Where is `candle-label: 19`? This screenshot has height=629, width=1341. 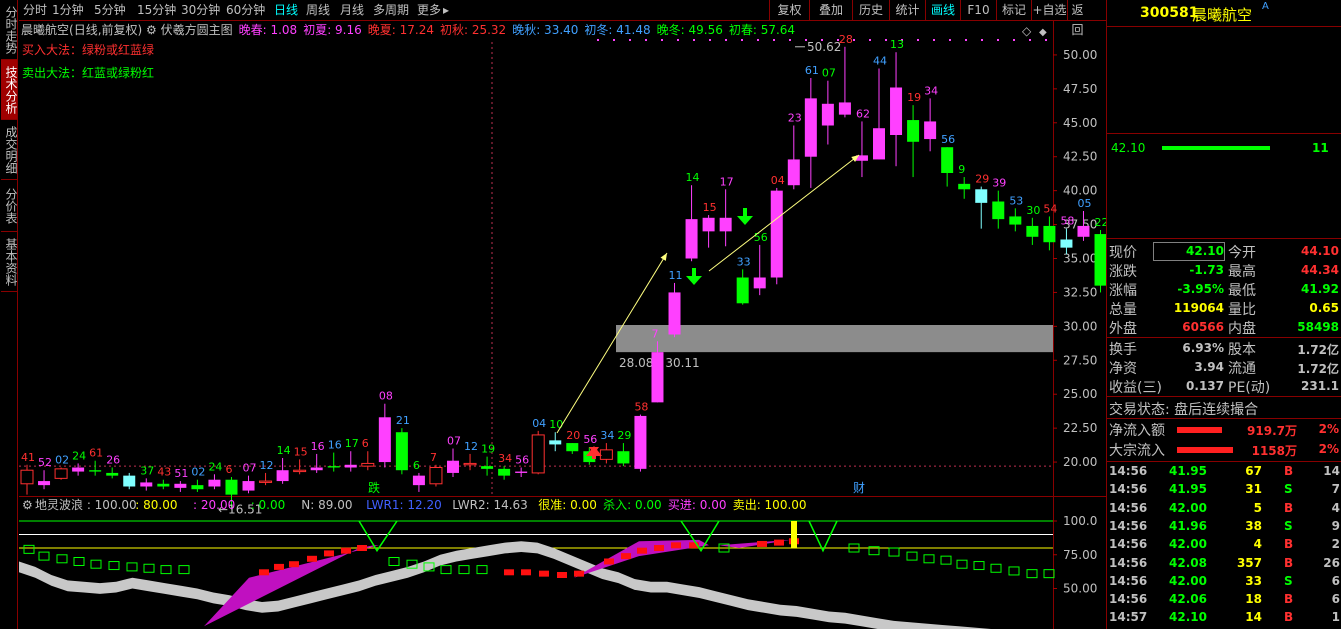 candle-label: 19 is located at coordinates (488, 449).